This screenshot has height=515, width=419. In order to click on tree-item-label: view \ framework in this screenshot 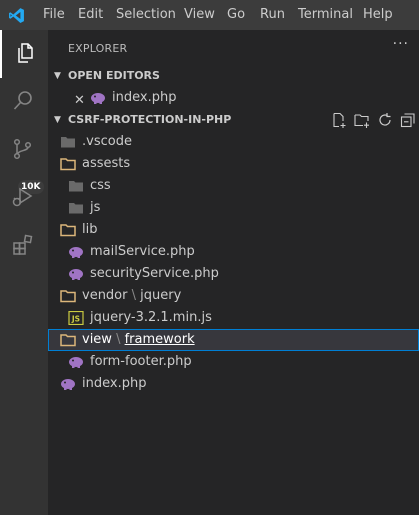, I will do `click(138, 340)`.